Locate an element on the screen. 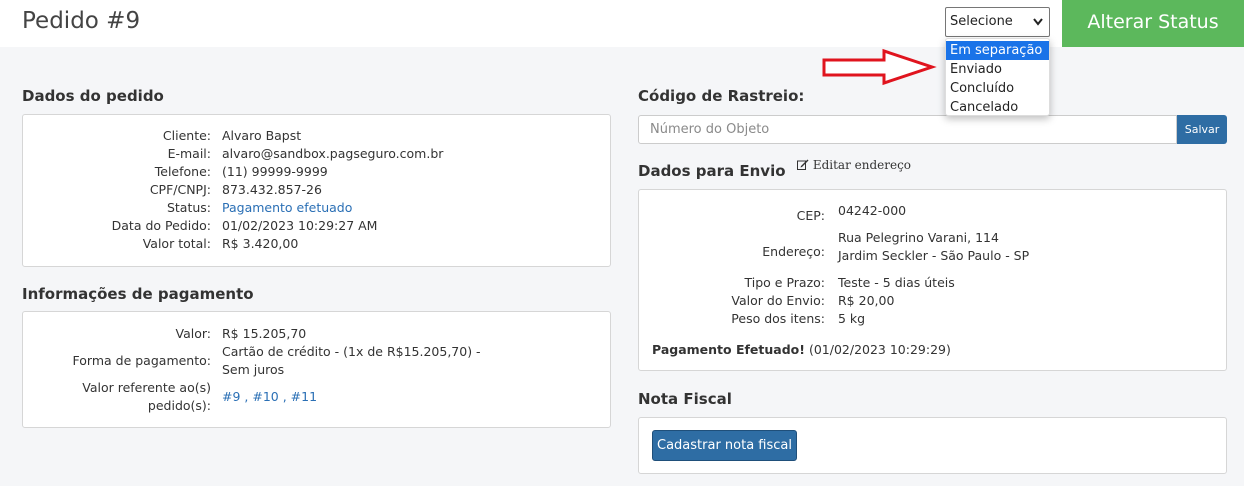  client-phone: (11) 99999-9999 is located at coordinates (275, 171).